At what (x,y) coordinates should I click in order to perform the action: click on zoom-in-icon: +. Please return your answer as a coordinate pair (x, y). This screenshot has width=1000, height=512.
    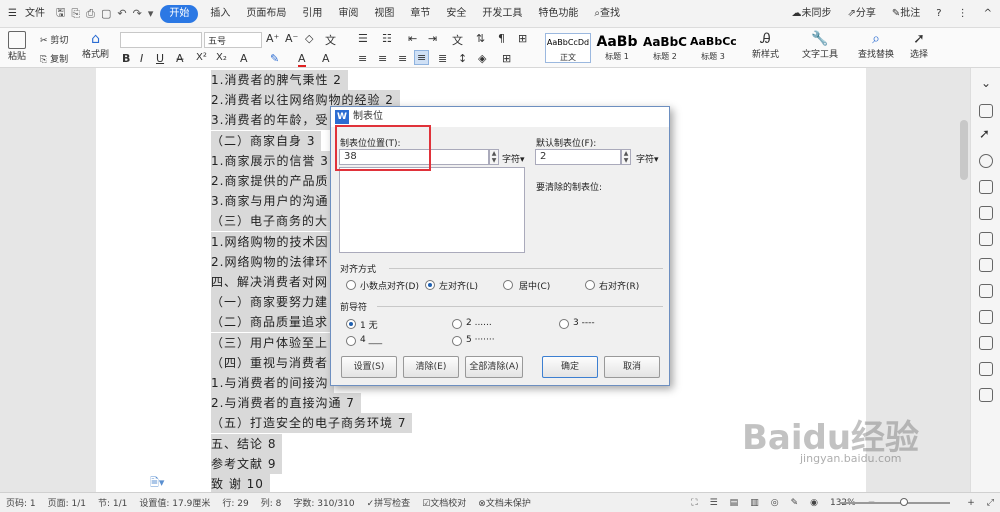
    Looking at the image, I should click on (971, 503).